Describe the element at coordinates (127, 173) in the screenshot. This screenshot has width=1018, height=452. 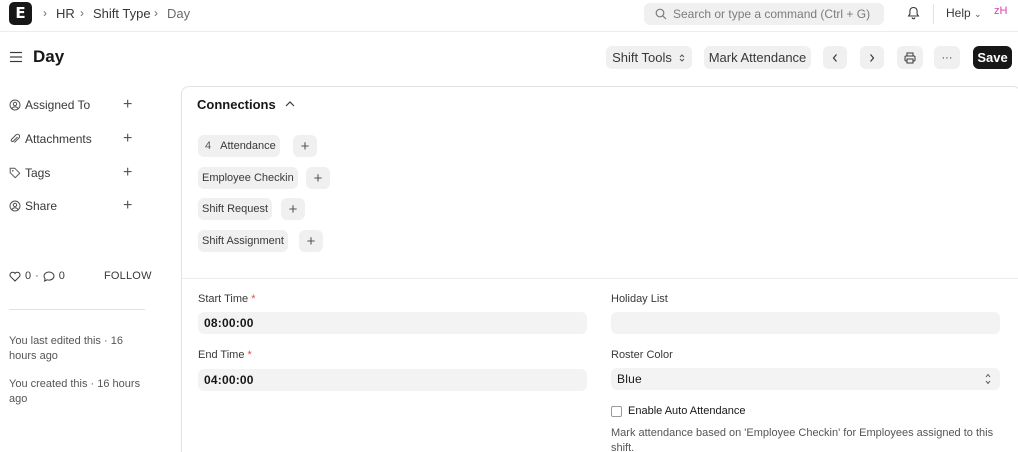
I see `add-tag-plus-icon: +` at that location.